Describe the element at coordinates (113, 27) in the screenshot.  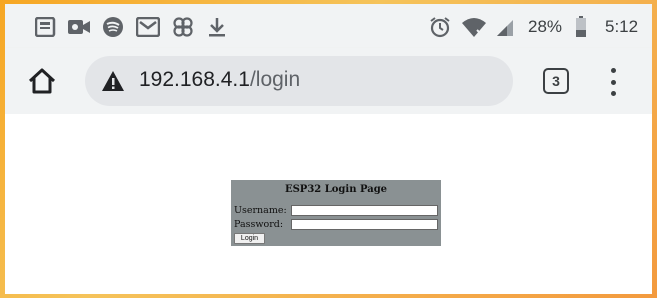
I see `spotify-icon` at that location.